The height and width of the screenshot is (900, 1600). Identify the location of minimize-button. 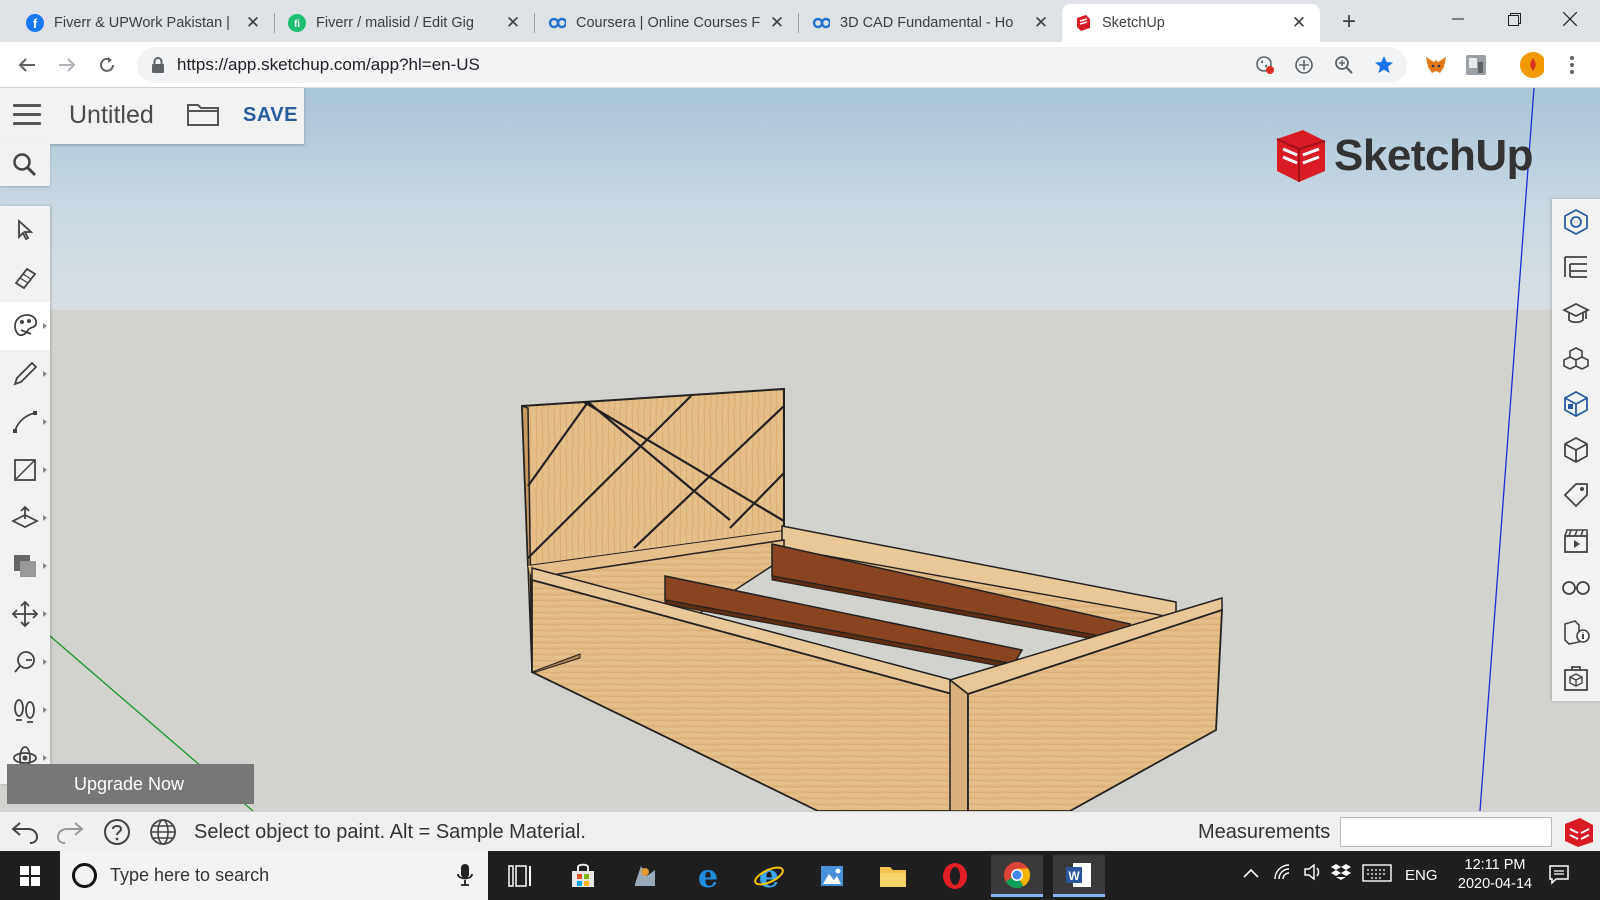
(1458, 19).